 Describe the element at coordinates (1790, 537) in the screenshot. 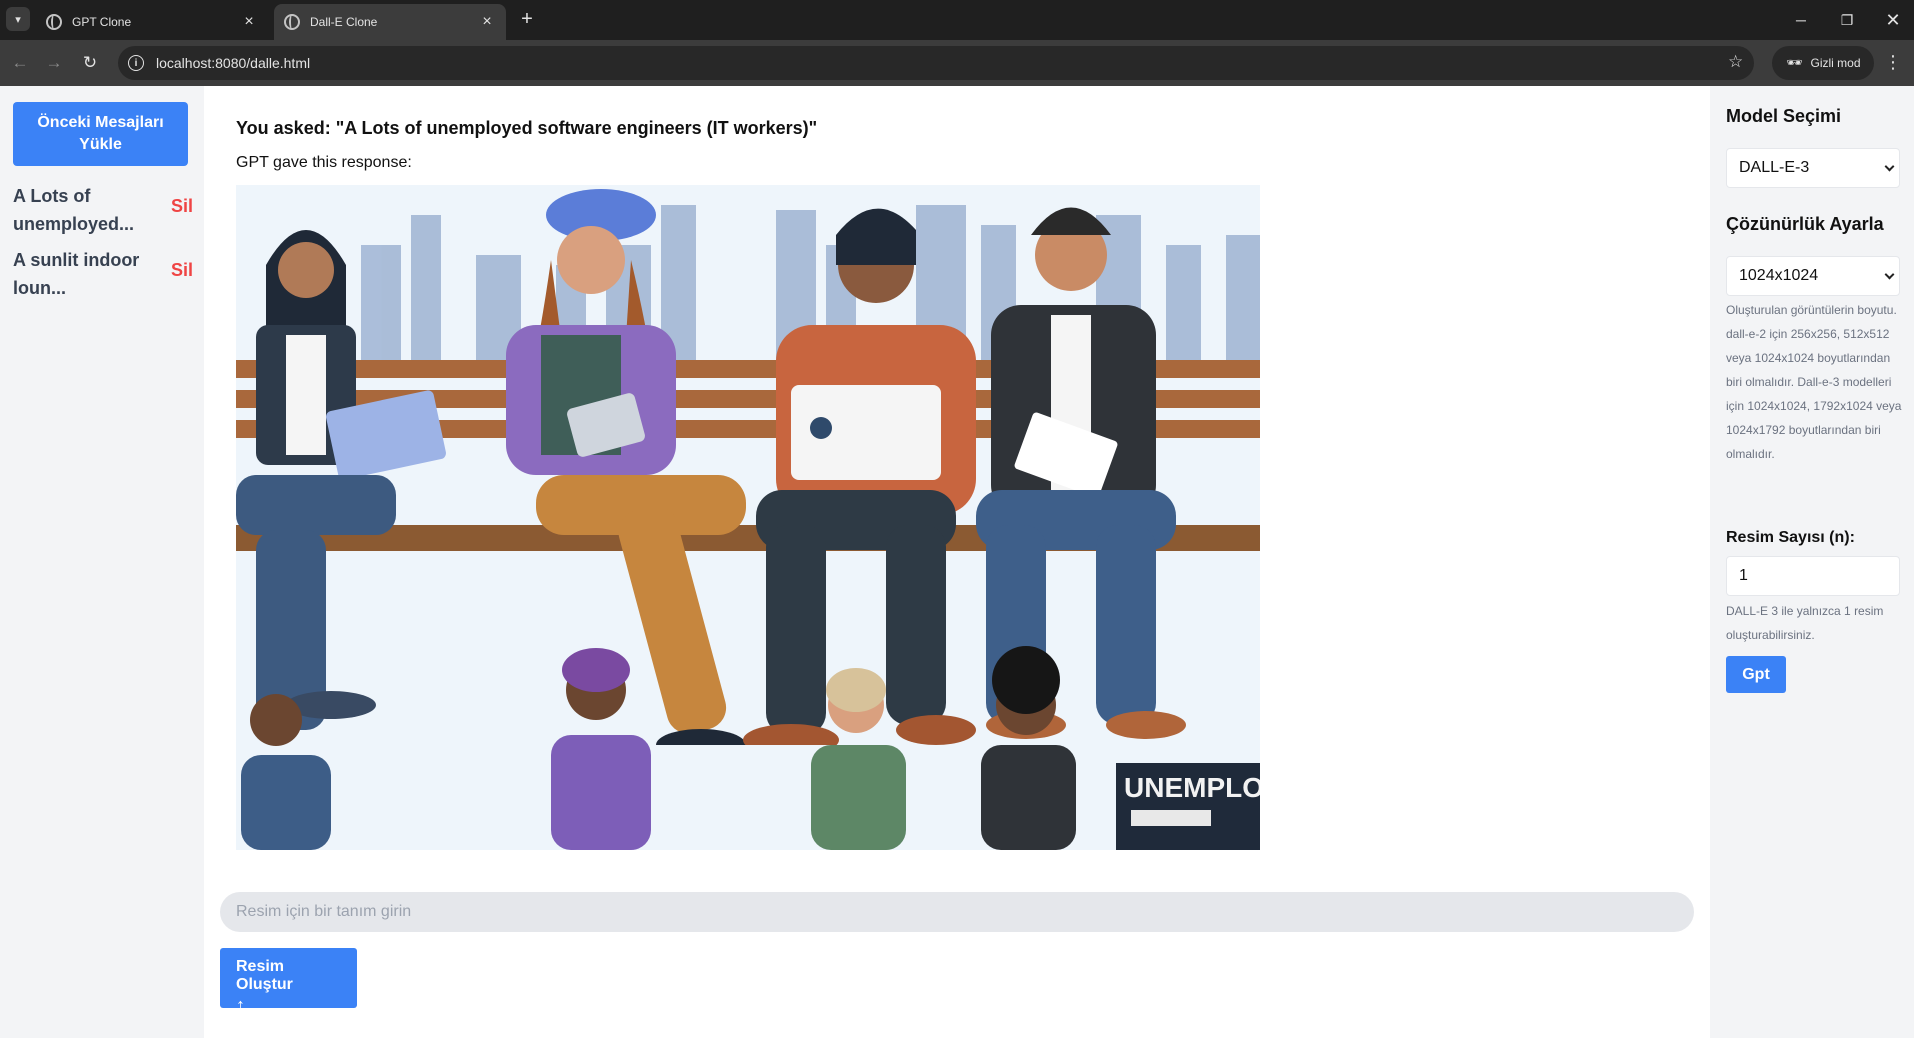

I see `image-count-heading: Resim Sayısı (n):` at that location.